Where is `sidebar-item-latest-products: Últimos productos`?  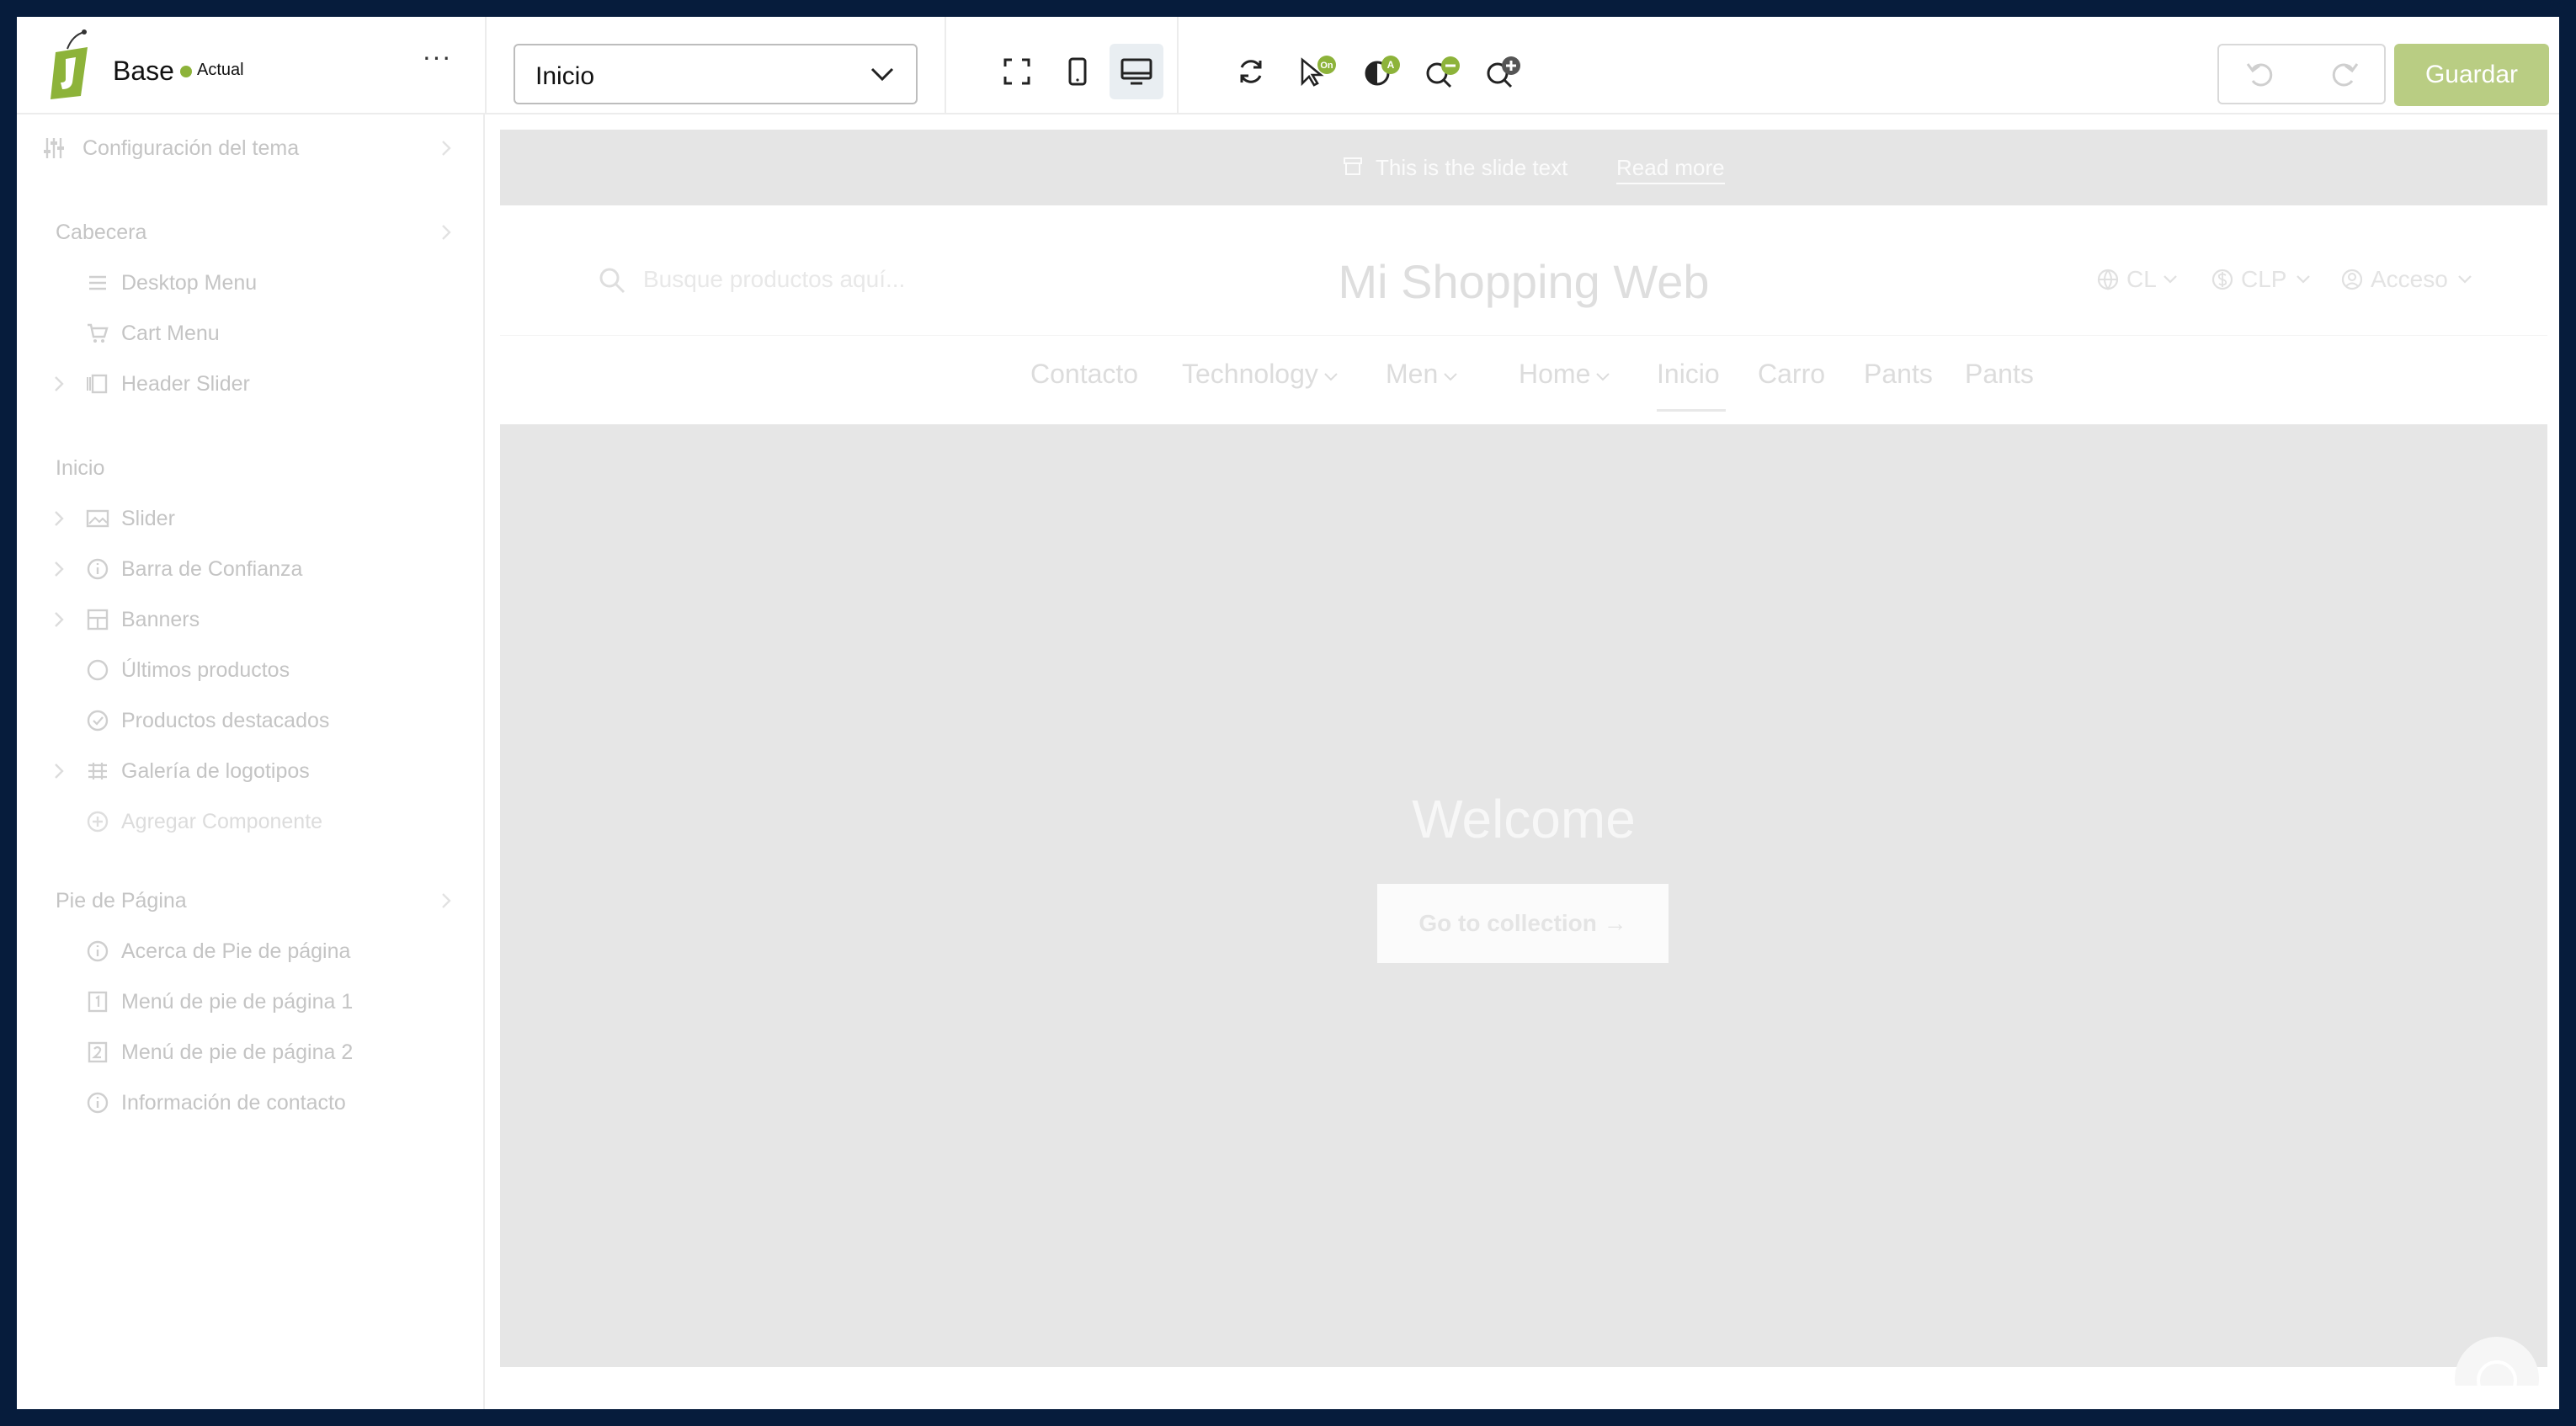 sidebar-item-latest-products: Últimos productos is located at coordinates (251, 669).